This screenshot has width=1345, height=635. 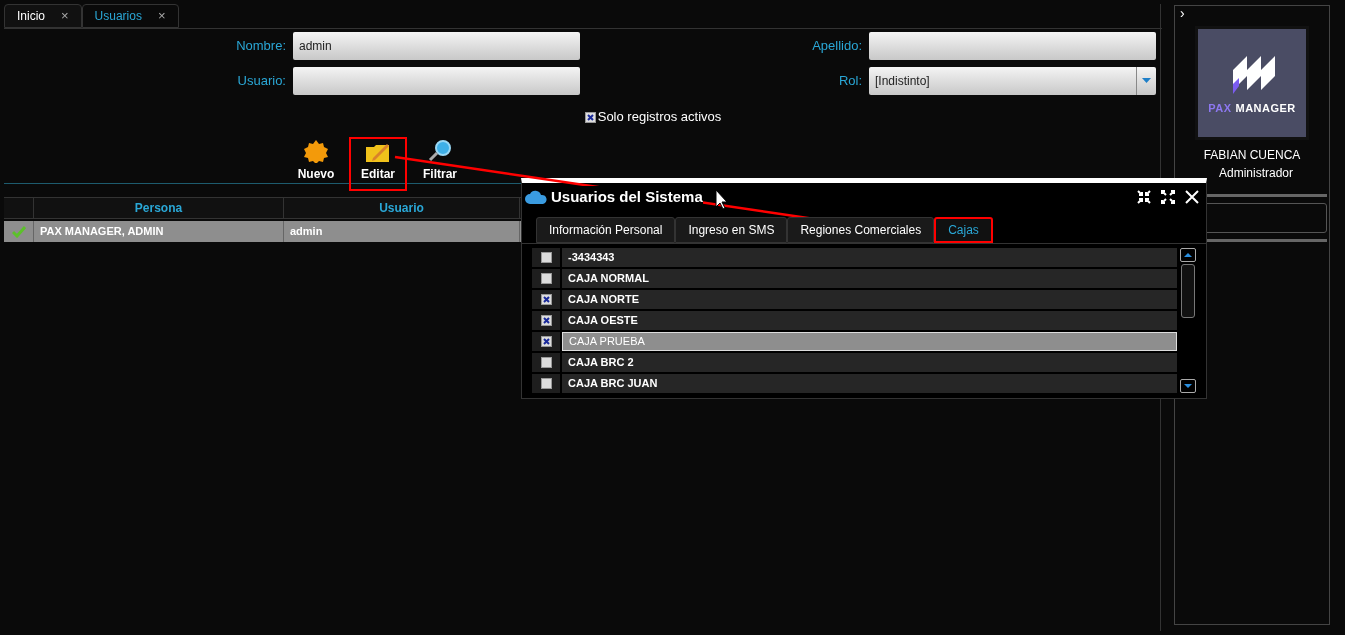 I want to click on toolbar-button: Editar, so click(x=378, y=164).